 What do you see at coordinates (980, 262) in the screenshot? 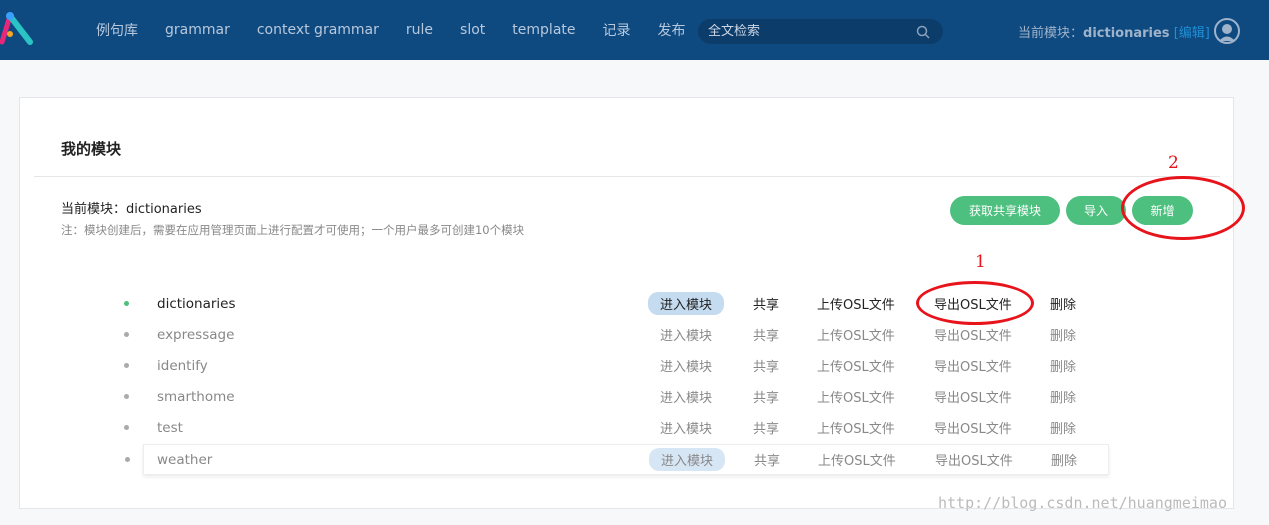
I see `annotation-number-1: 1` at bounding box center [980, 262].